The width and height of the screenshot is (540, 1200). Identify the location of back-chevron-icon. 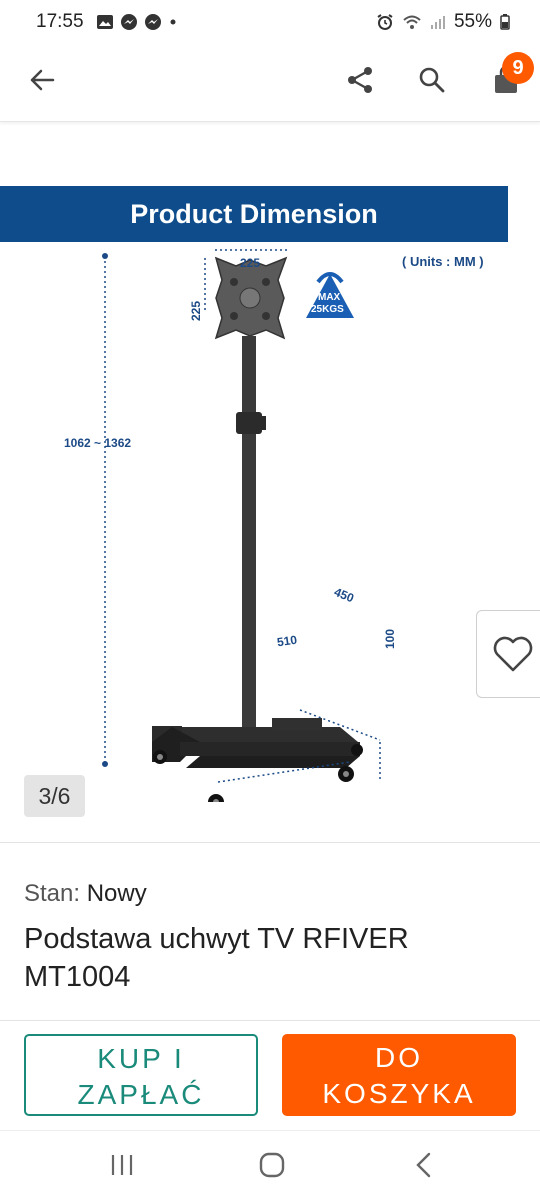
(423, 1165).